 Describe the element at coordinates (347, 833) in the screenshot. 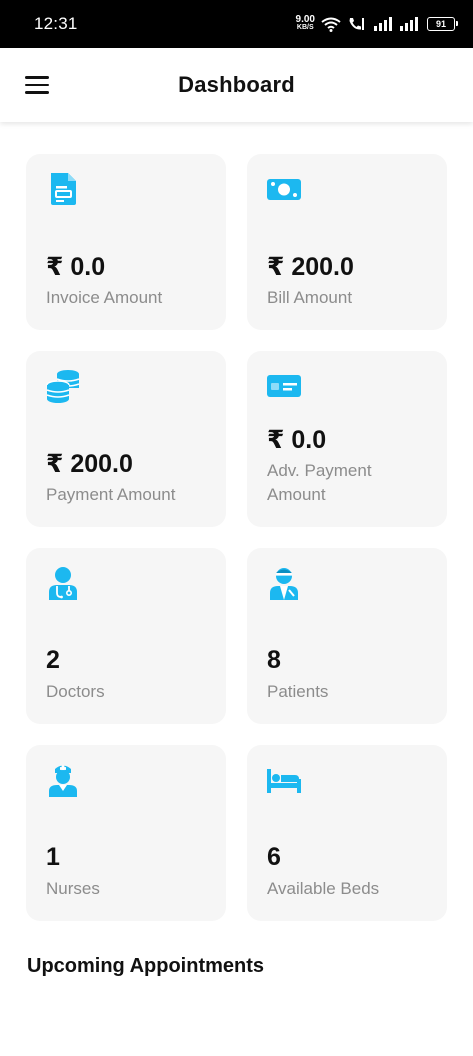

I see `available-beds-card: 6 Available Beds` at that location.